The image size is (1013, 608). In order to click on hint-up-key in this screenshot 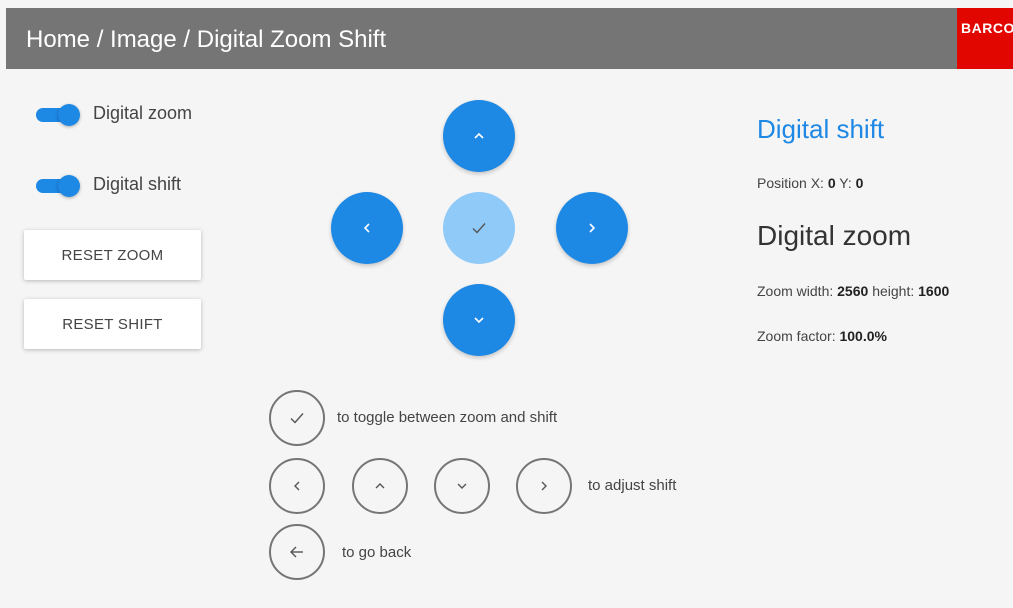, I will do `click(380, 486)`.